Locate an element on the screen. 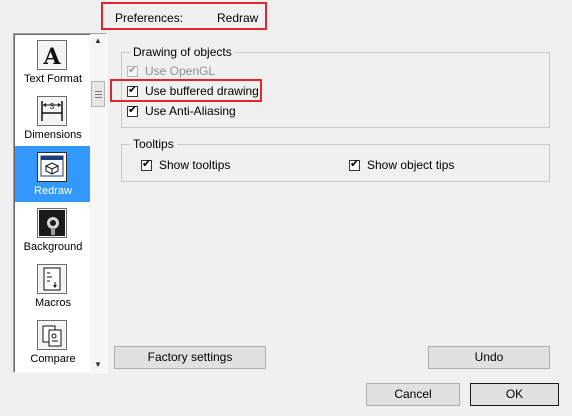  checkbox-label: Use OpenGL is located at coordinates (180, 71).